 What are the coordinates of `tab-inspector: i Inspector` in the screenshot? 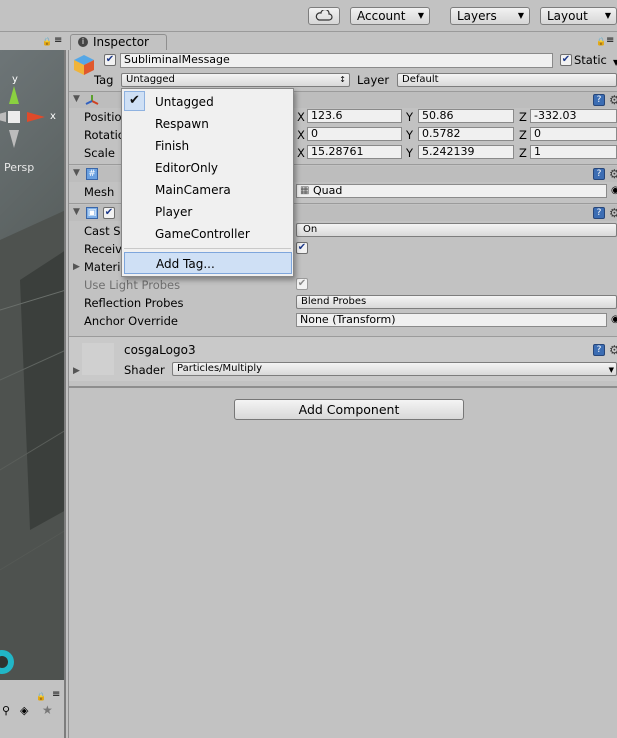 It's located at (118, 42).